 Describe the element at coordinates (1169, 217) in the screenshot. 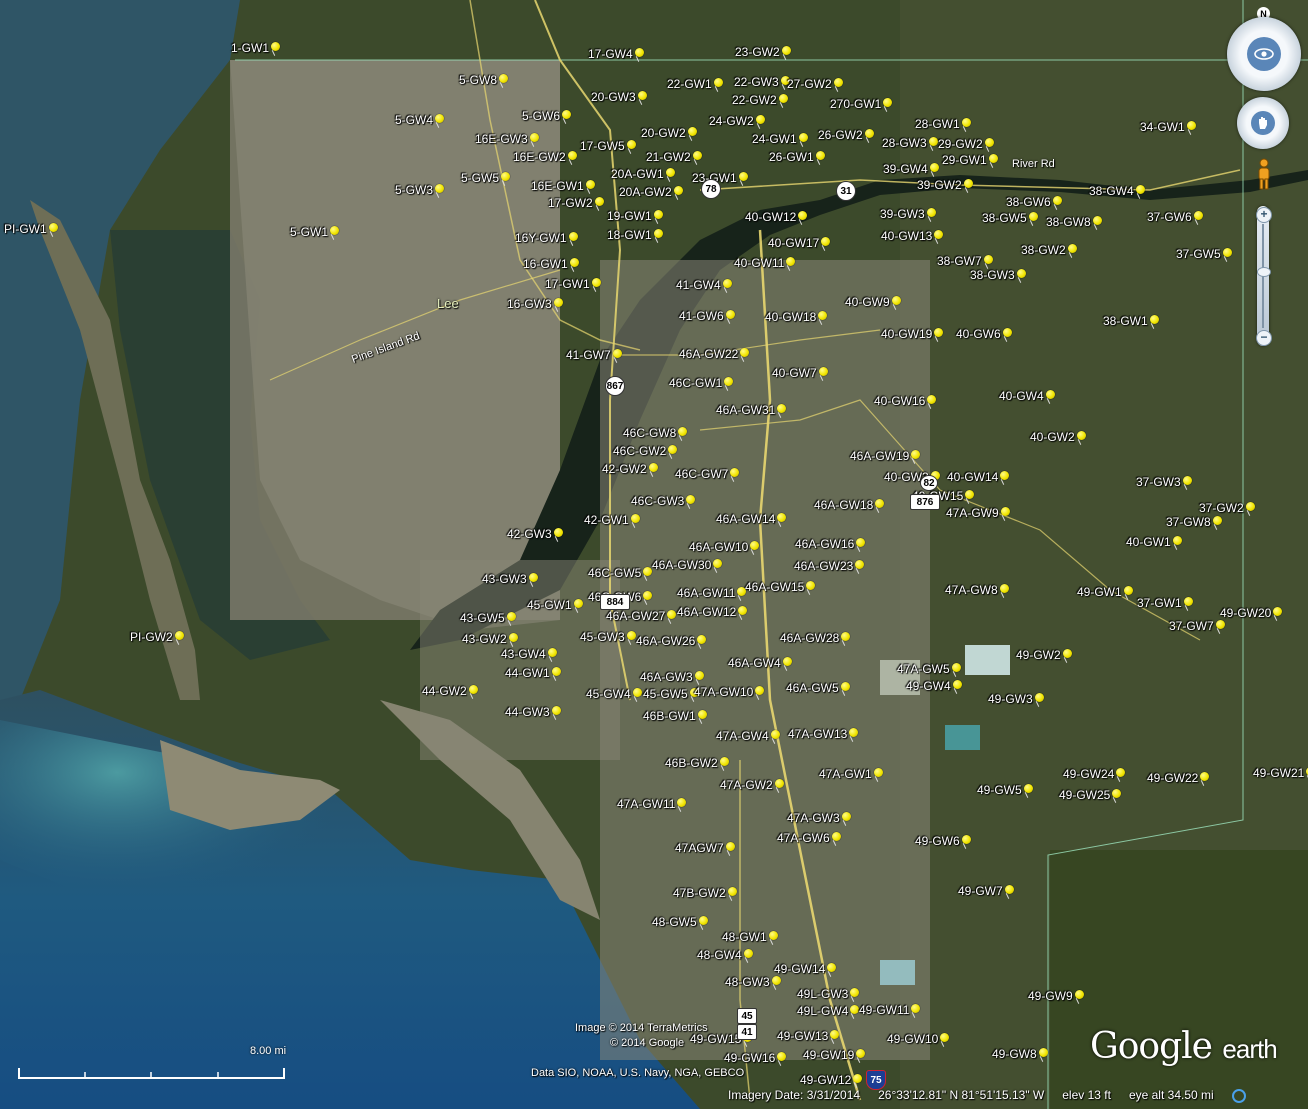

I see `placemark-label: 37-GW6` at that location.